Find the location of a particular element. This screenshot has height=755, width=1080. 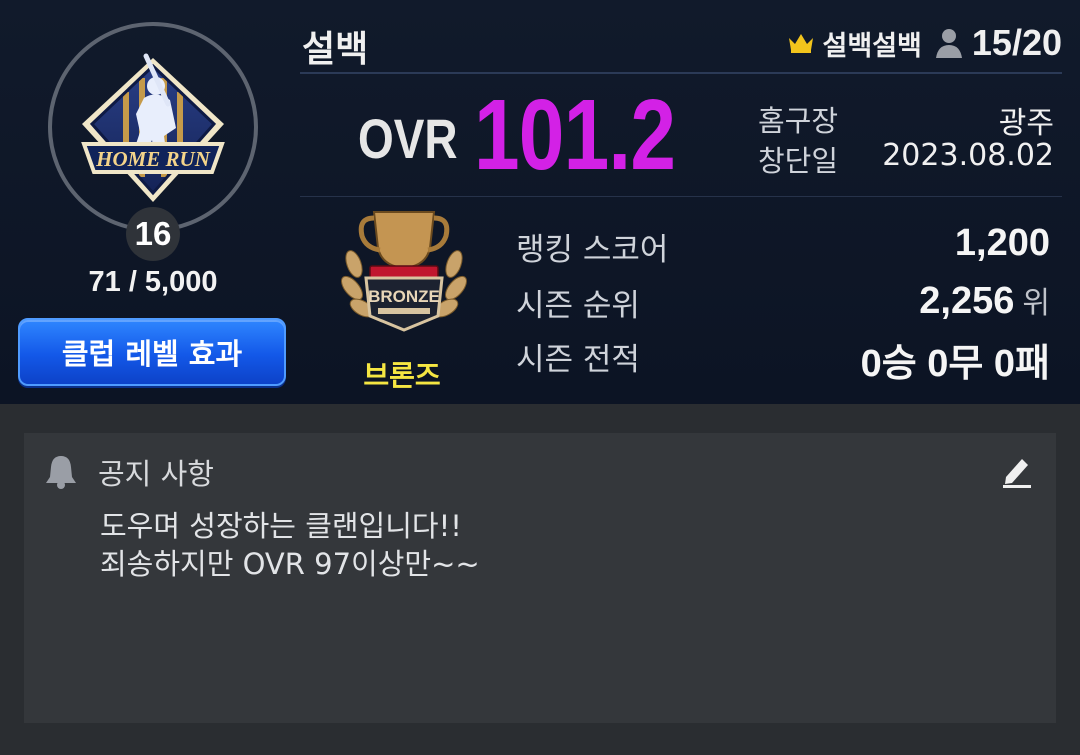

pencil-icon is located at coordinates (1017, 471).